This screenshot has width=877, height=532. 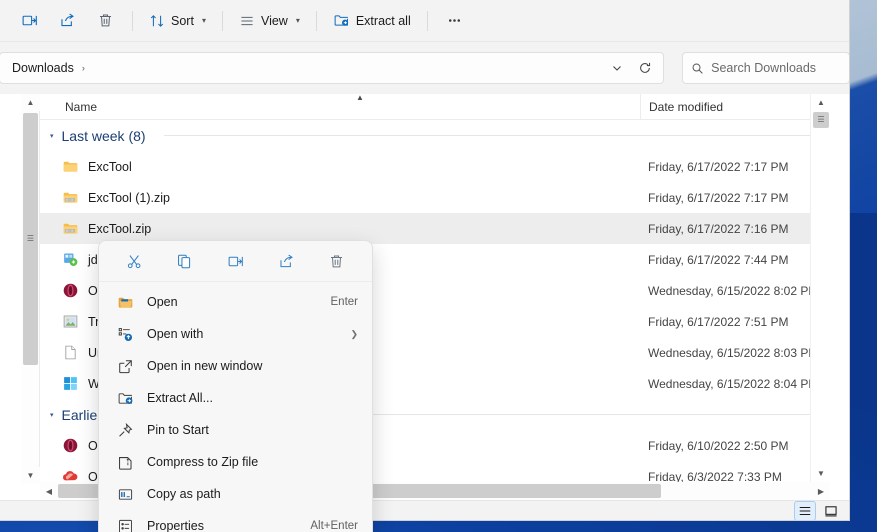 I want to click on copy-button, so click(x=185, y=261).